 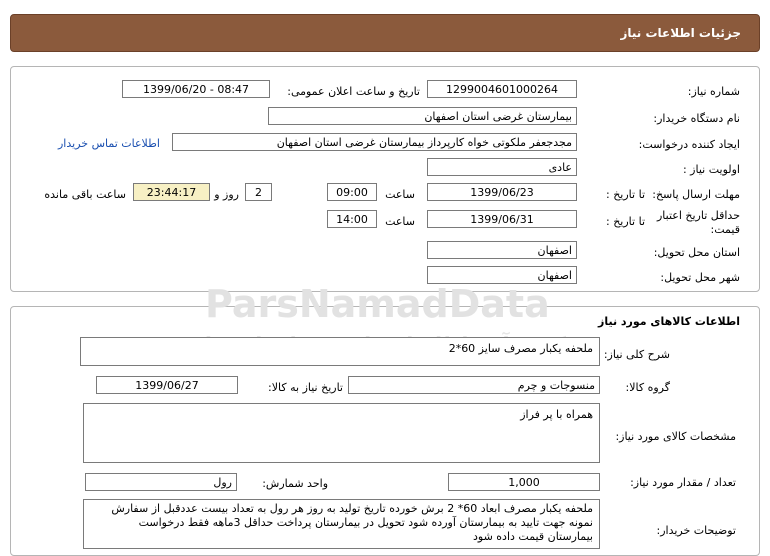 What do you see at coordinates (502, 192) in the screenshot?
I see `deadline-date-field: 1399/06/23` at bounding box center [502, 192].